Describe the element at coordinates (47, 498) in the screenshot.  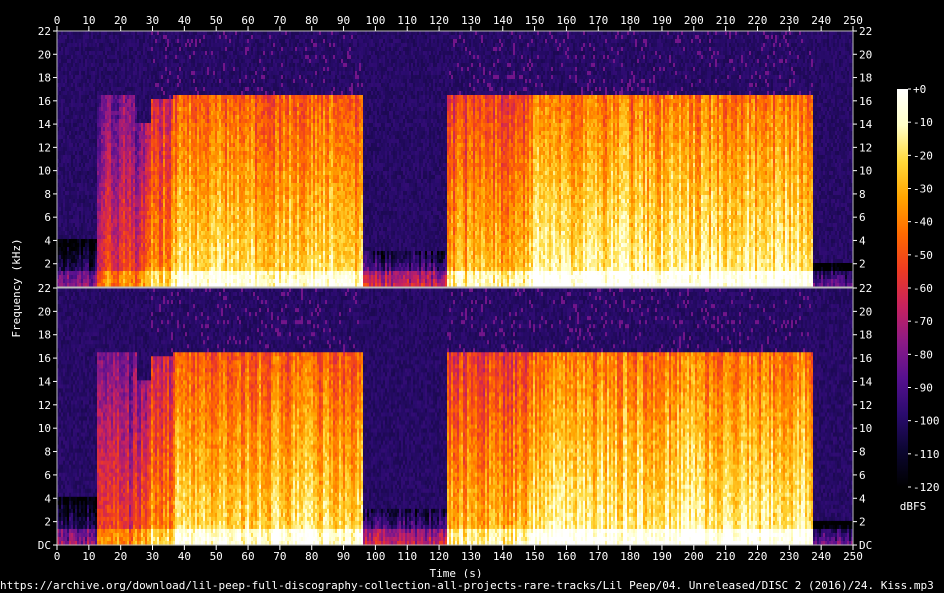
I see `y-tick-label-left: 4` at that location.